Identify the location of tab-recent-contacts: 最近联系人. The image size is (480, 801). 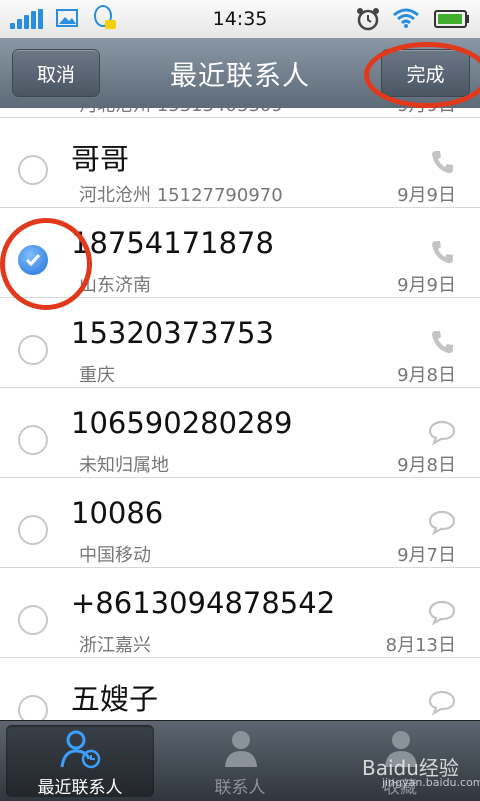
(80, 761).